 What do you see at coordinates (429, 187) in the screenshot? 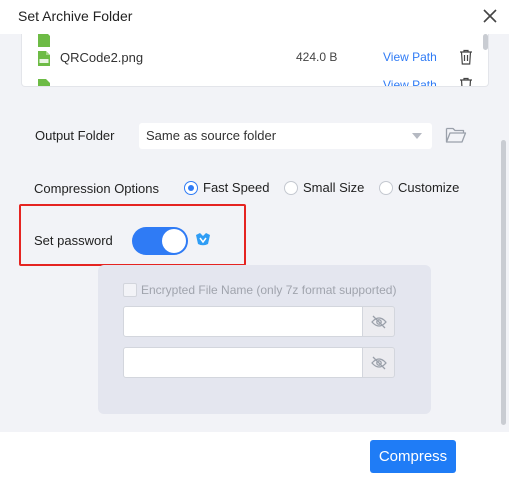
I see `radio-label: Customize` at bounding box center [429, 187].